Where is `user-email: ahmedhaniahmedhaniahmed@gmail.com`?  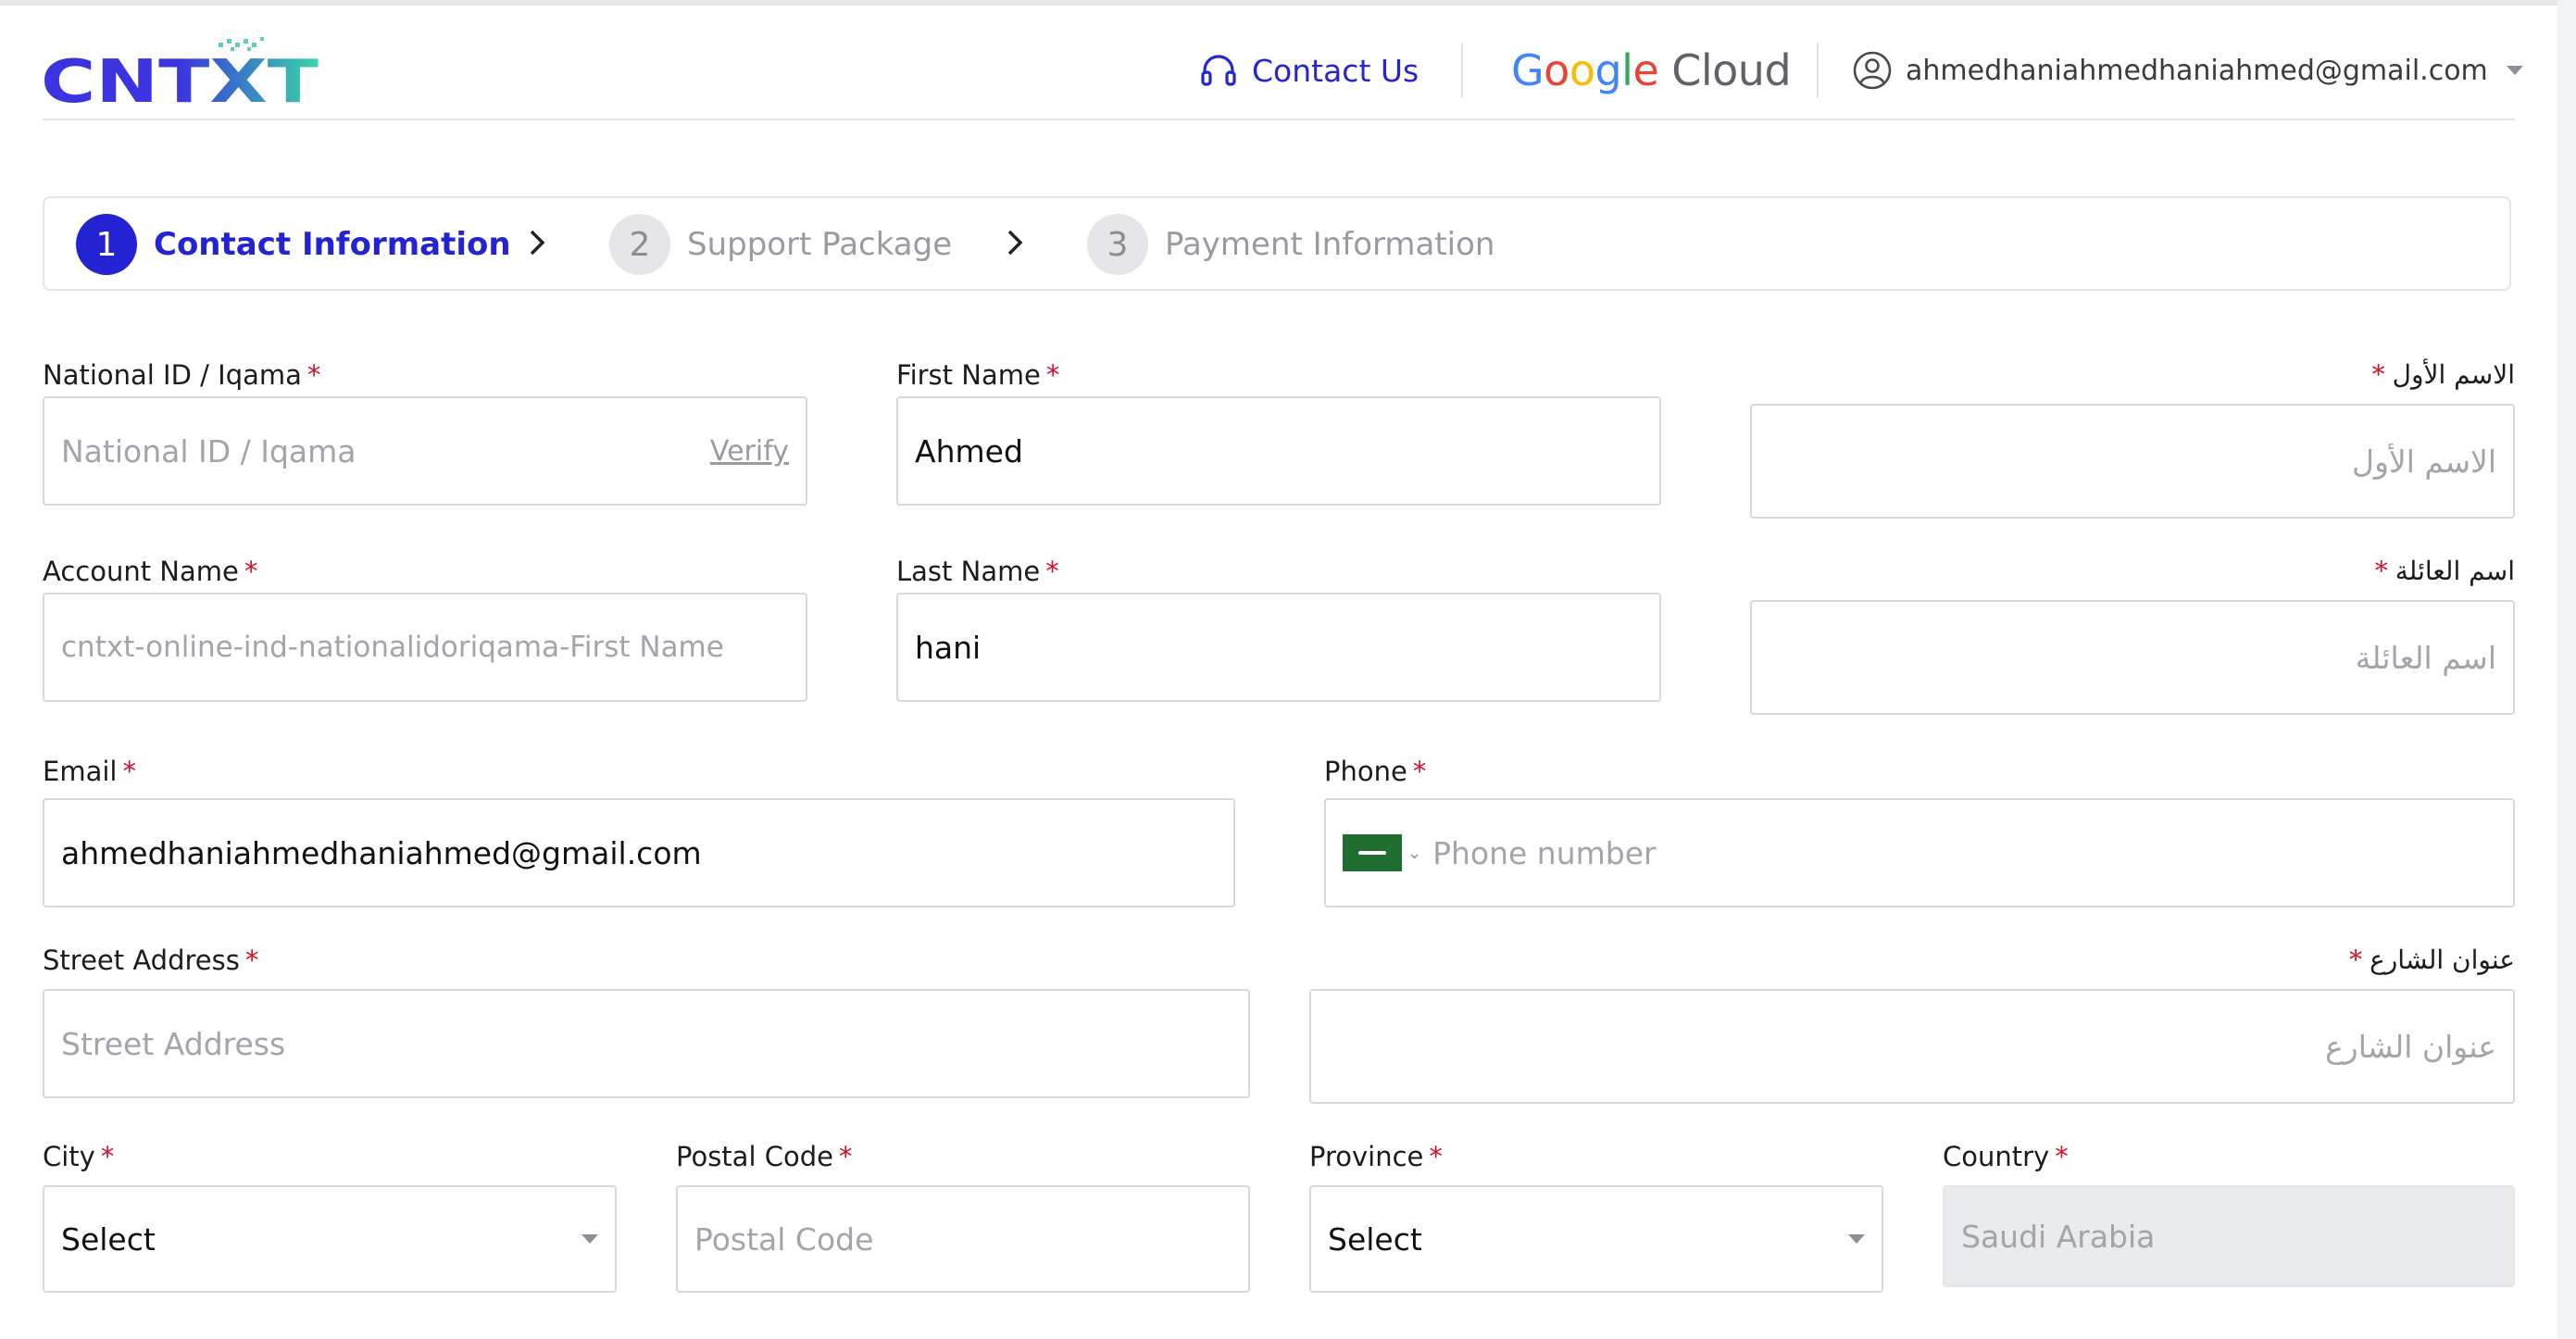 user-email: ahmedhaniahmedhaniahmed@gmail.com is located at coordinates (2197, 71).